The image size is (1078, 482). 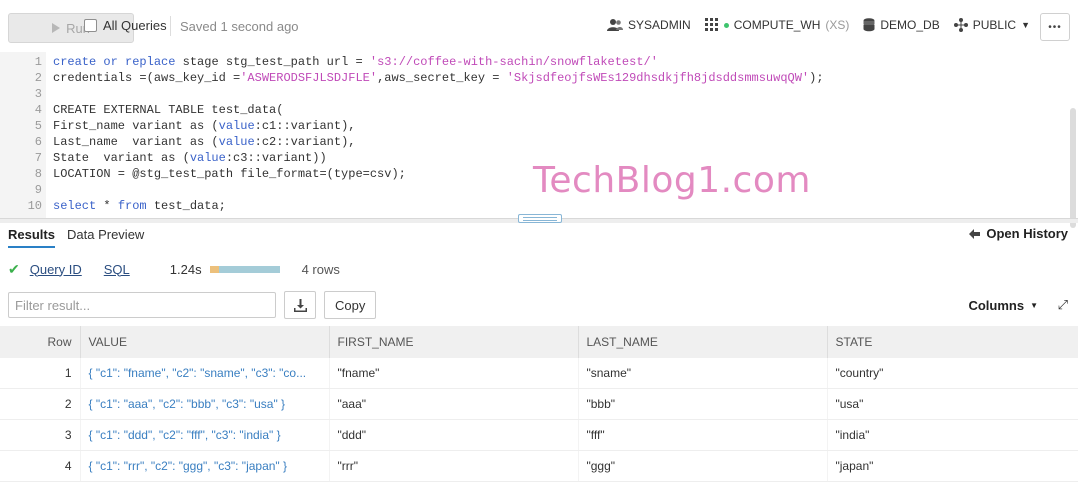 What do you see at coordinates (135, 25) in the screenshot?
I see `all-queries-label: All Queries` at bounding box center [135, 25].